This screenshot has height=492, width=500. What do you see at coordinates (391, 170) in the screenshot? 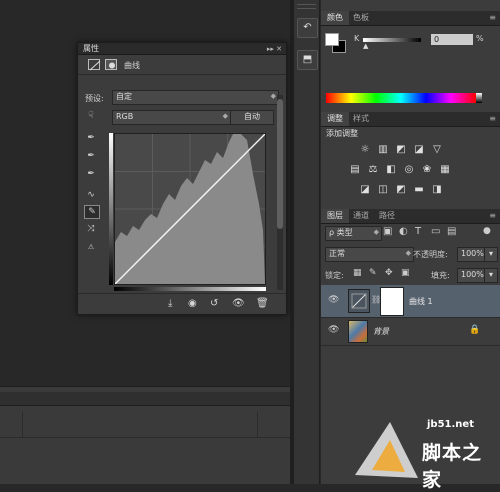
I see `black-white-icon: ◧` at bounding box center [391, 170].